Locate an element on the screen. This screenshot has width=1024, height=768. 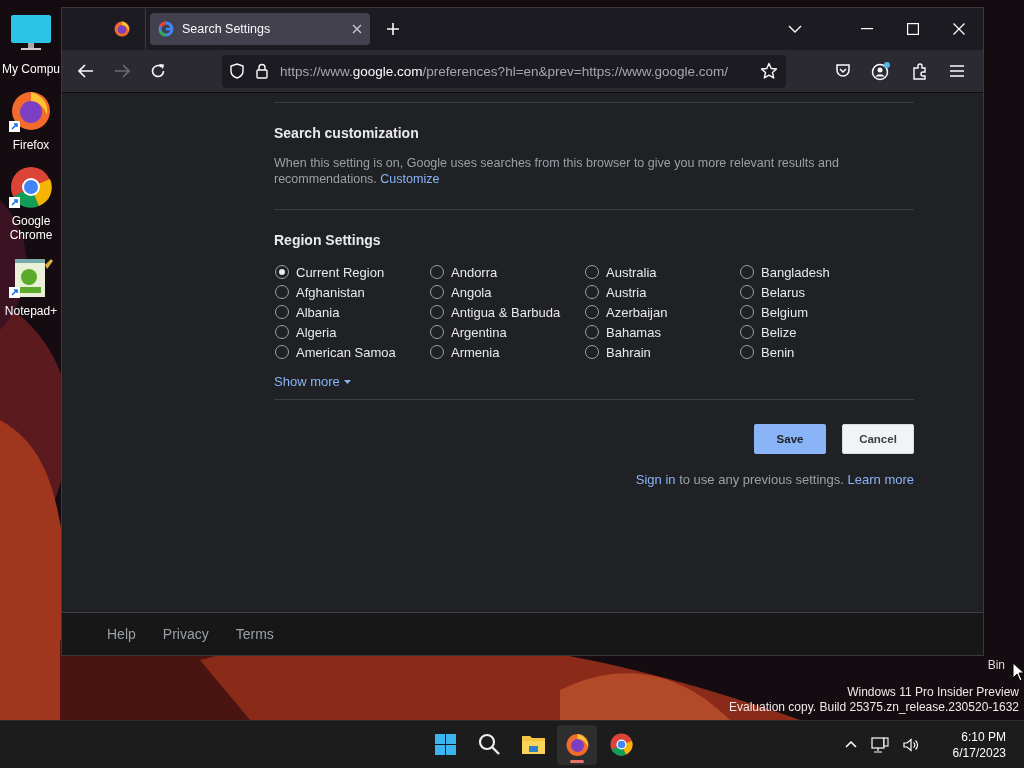
search-icon is located at coordinates (489, 744).